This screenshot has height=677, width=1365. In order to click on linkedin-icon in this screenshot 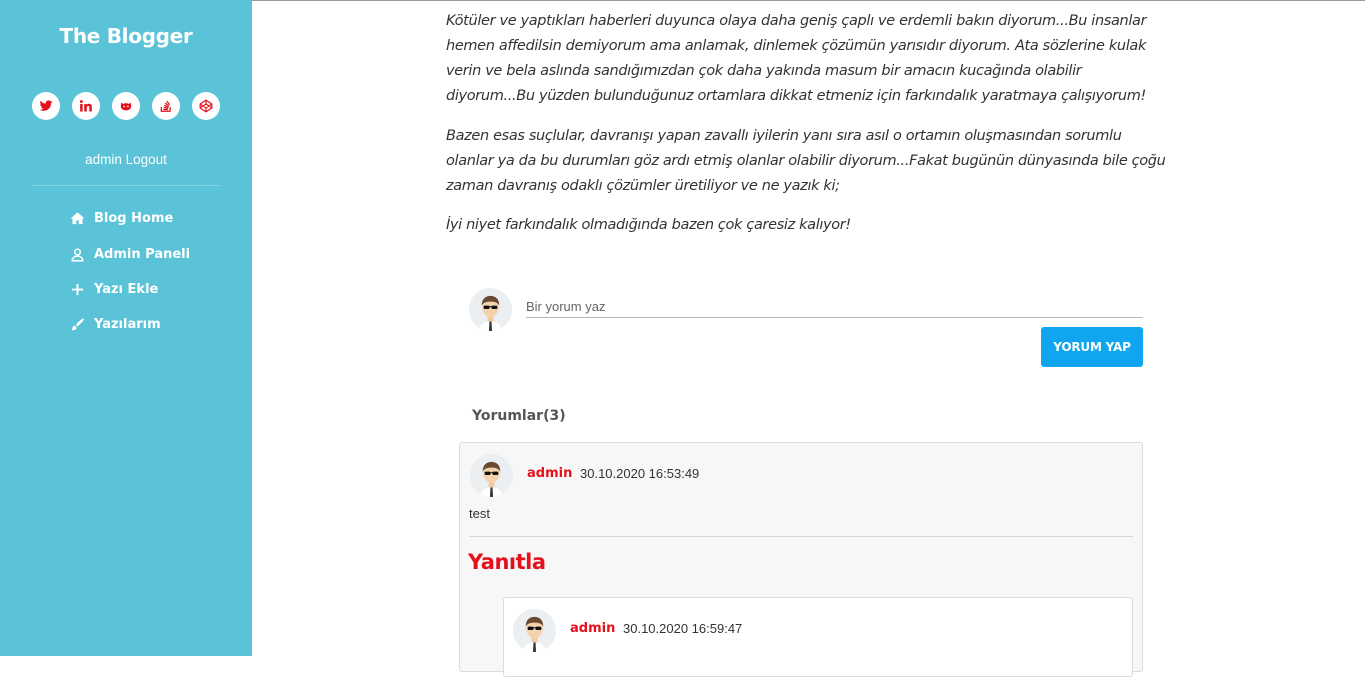, I will do `click(85, 106)`.